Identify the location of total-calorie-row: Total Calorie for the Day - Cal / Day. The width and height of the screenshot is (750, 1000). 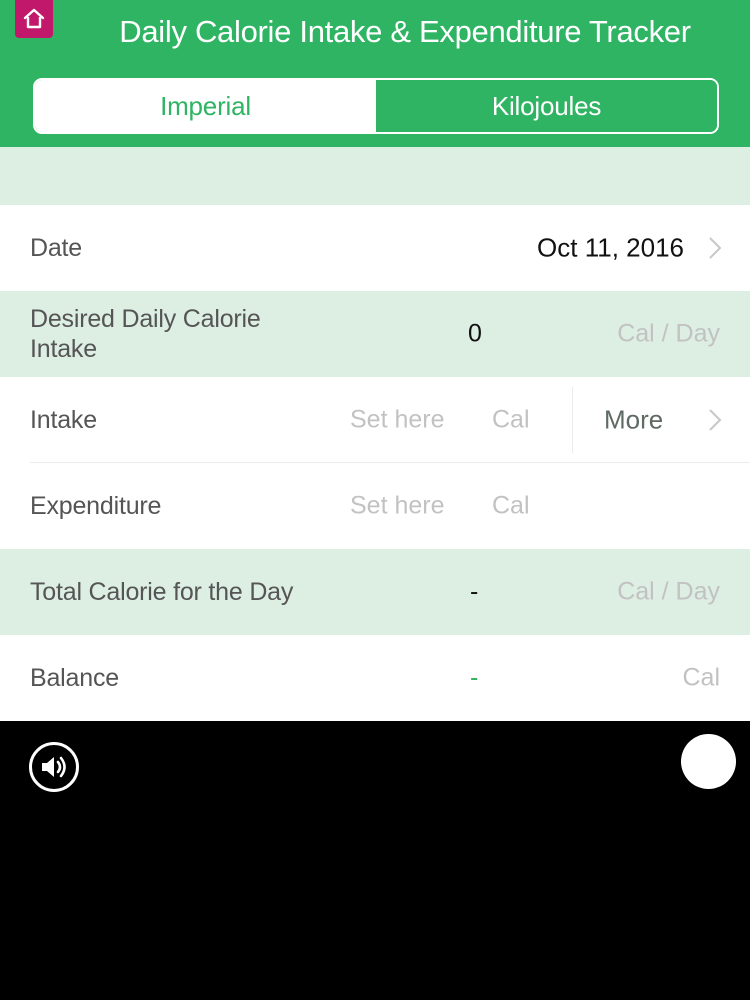
(375, 592).